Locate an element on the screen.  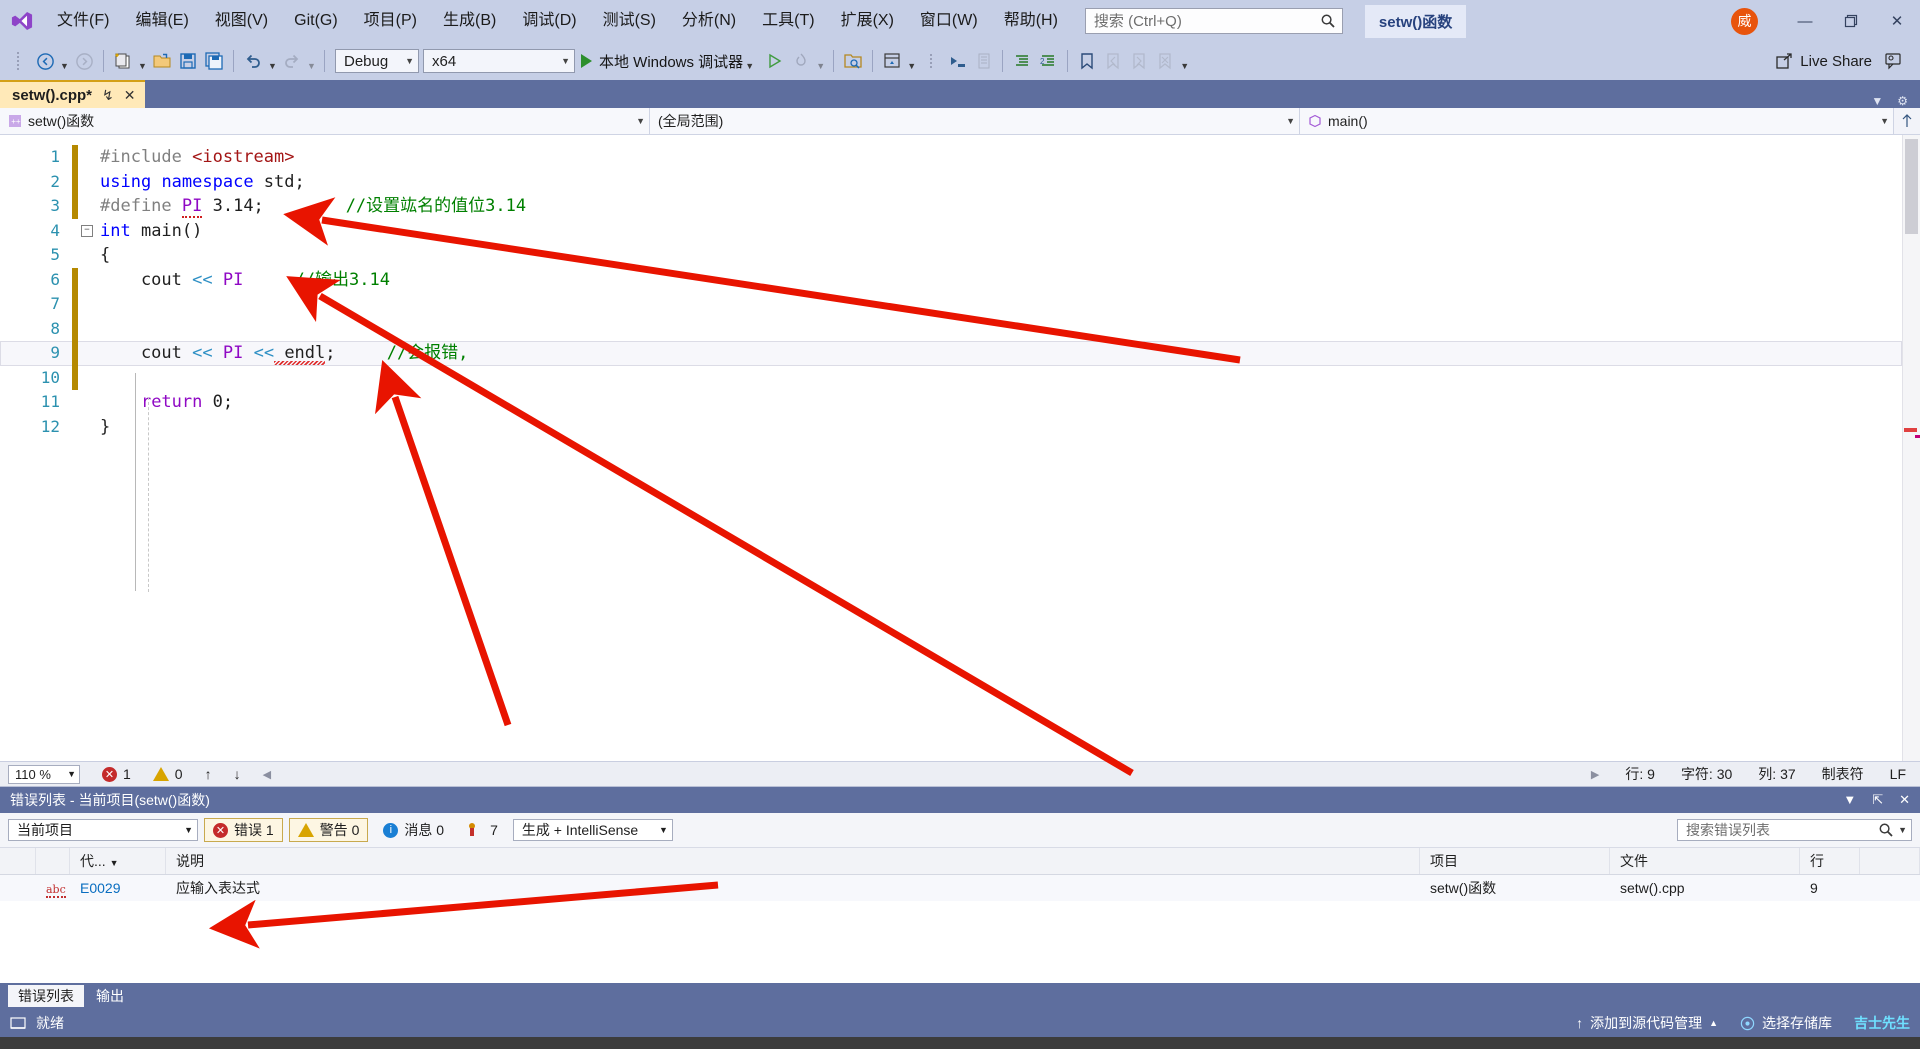
solution-explorer-search-icon is located at coordinates (853, 61).